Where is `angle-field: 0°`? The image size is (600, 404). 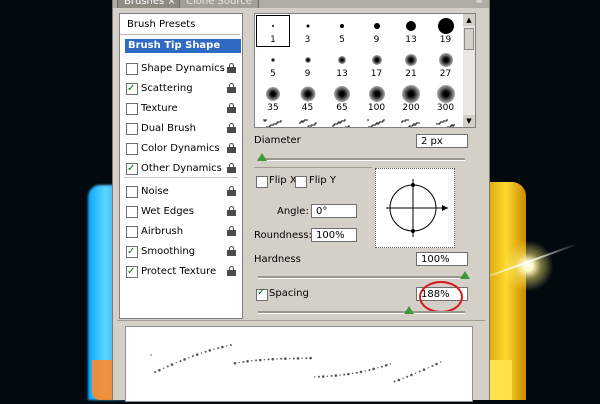
angle-field: 0° is located at coordinates (334, 211).